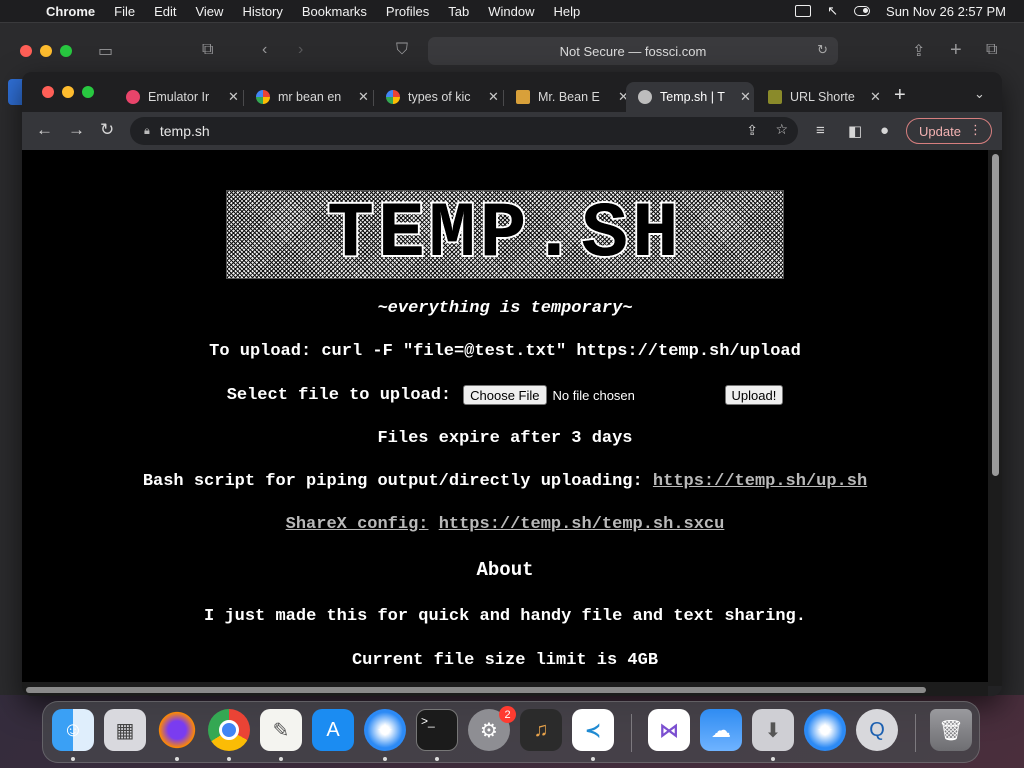 The height and width of the screenshot is (768, 1024). I want to click on safari-close-button, so click(26, 51).